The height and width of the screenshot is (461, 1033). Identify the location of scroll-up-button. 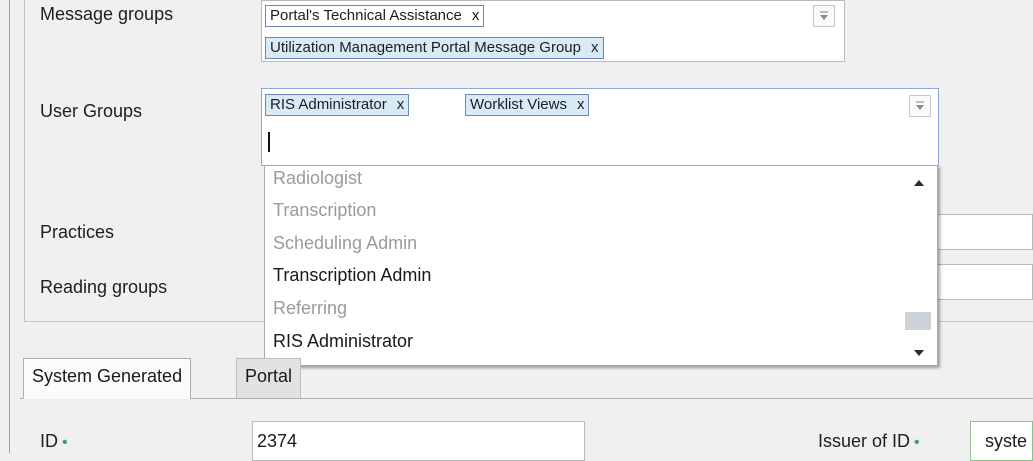
(919, 183).